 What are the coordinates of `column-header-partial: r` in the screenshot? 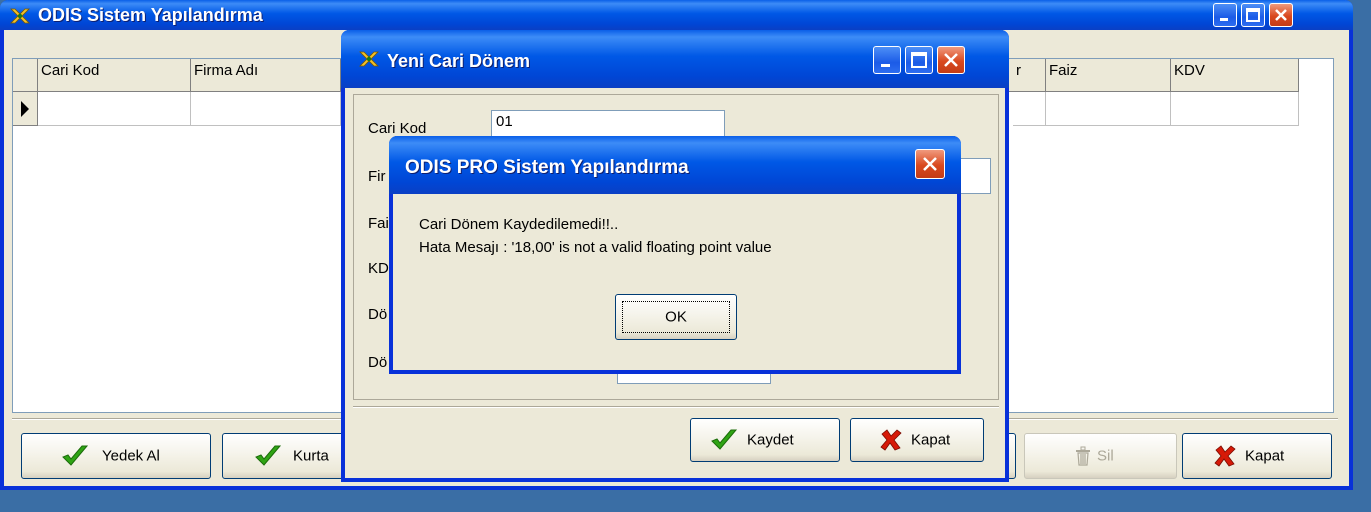 It's located at (1029, 75).